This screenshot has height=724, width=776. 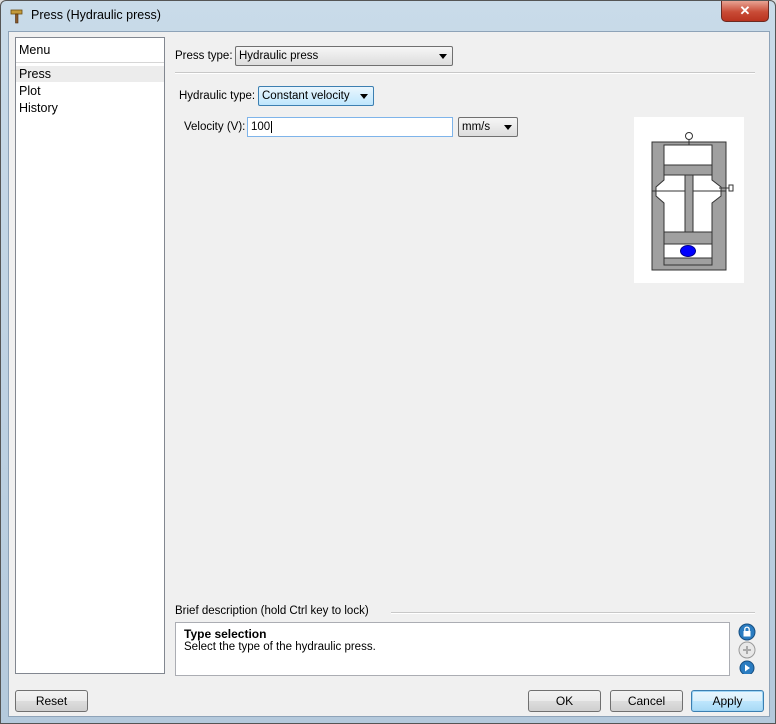 I want to click on add-icon, so click(x=747, y=651).